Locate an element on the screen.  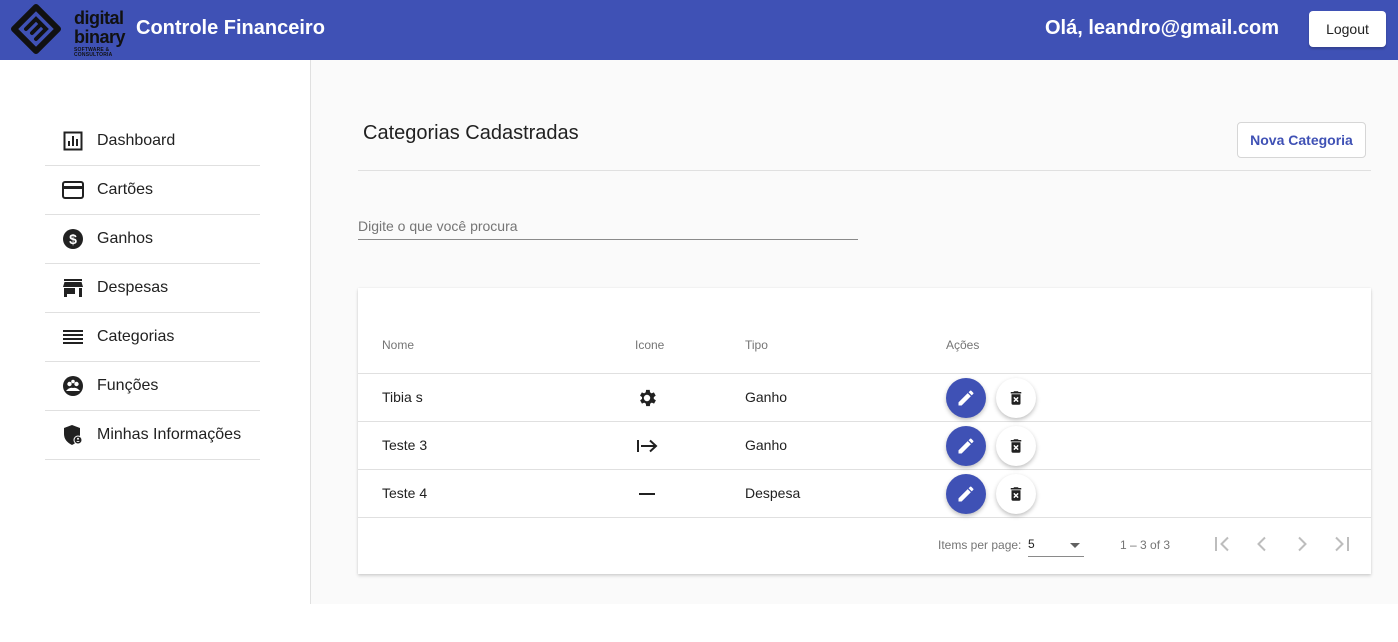
sidebar-item-funcoes: Funções is located at coordinates (152, 386).